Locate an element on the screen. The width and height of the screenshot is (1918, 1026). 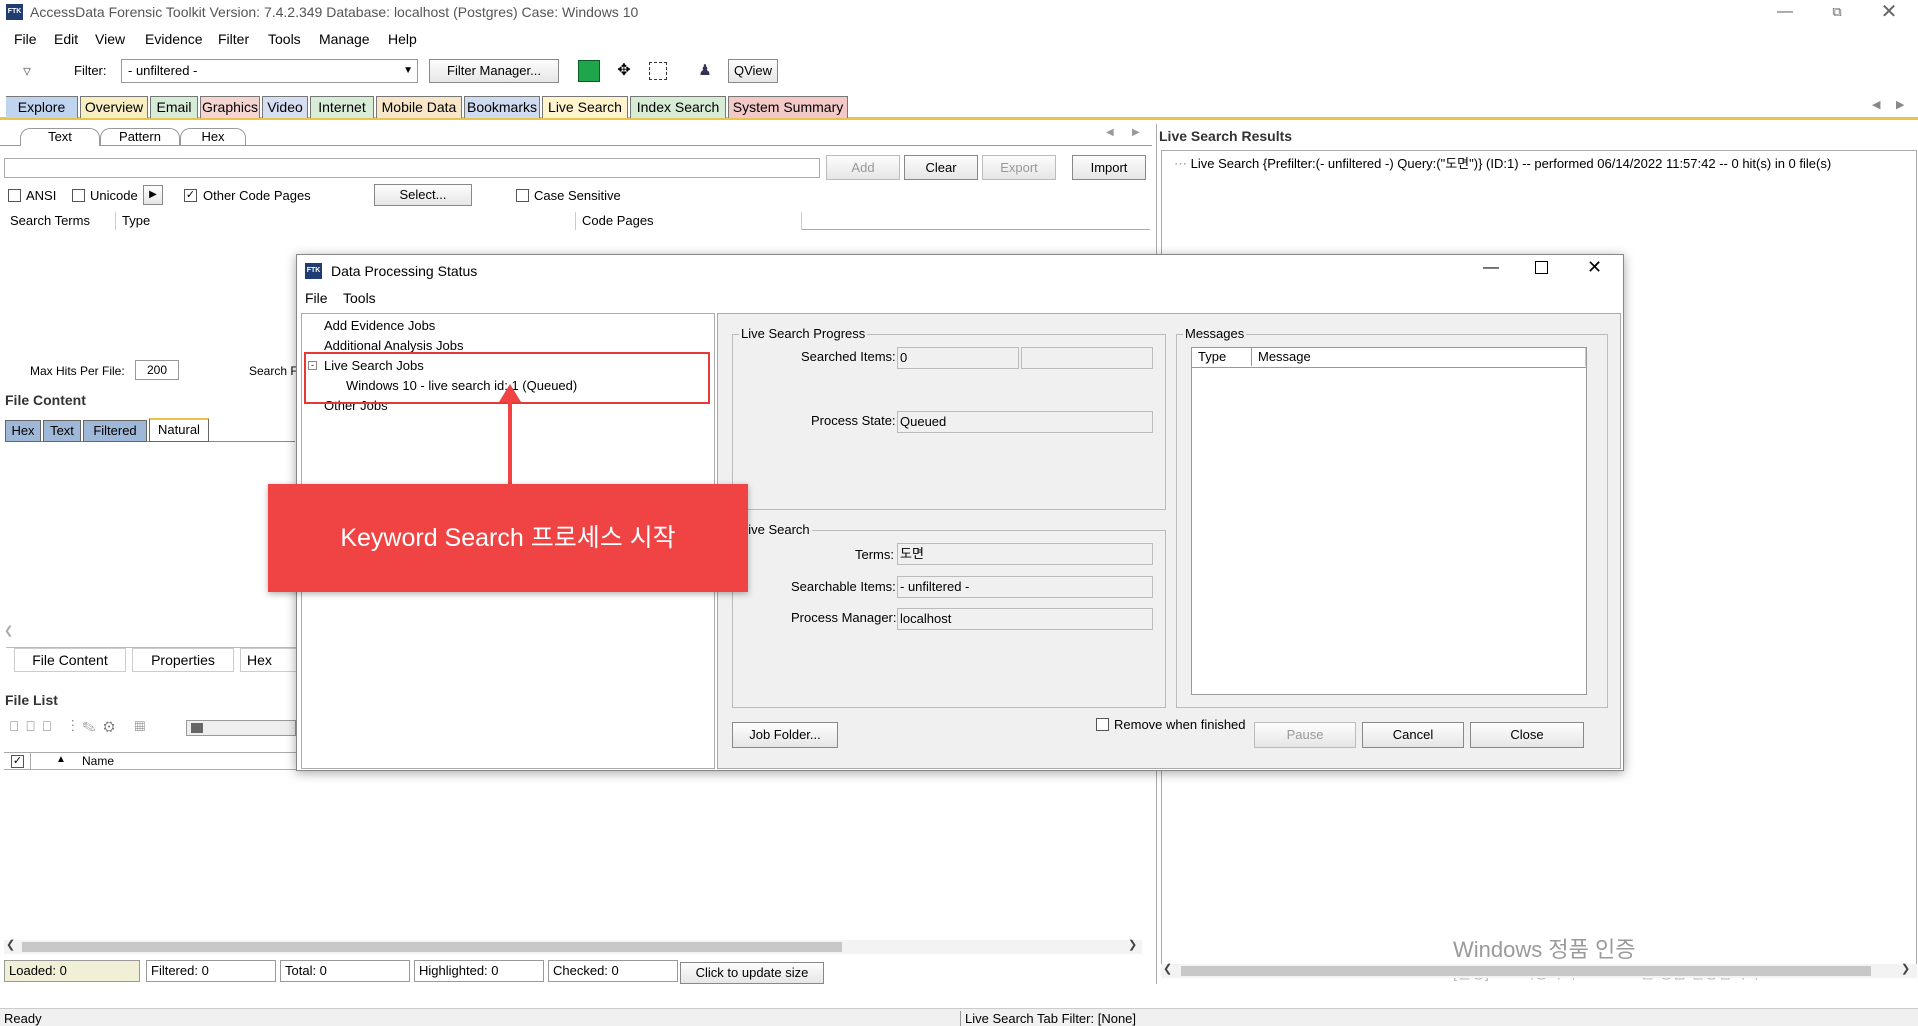
col-search-terms: Search Terms is located at coordinates (60, 221).